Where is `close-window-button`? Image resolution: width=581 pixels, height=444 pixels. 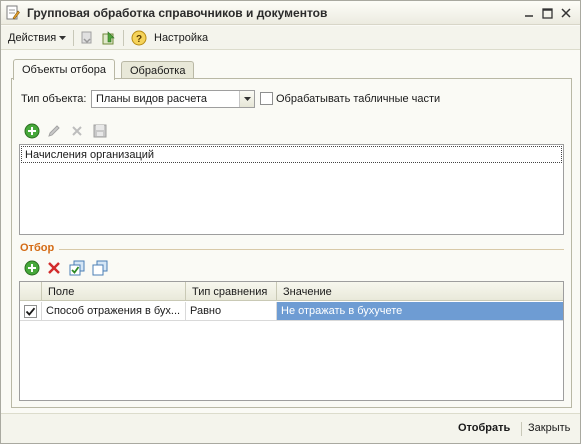
close-window-button is located at coordinates (566, 13).